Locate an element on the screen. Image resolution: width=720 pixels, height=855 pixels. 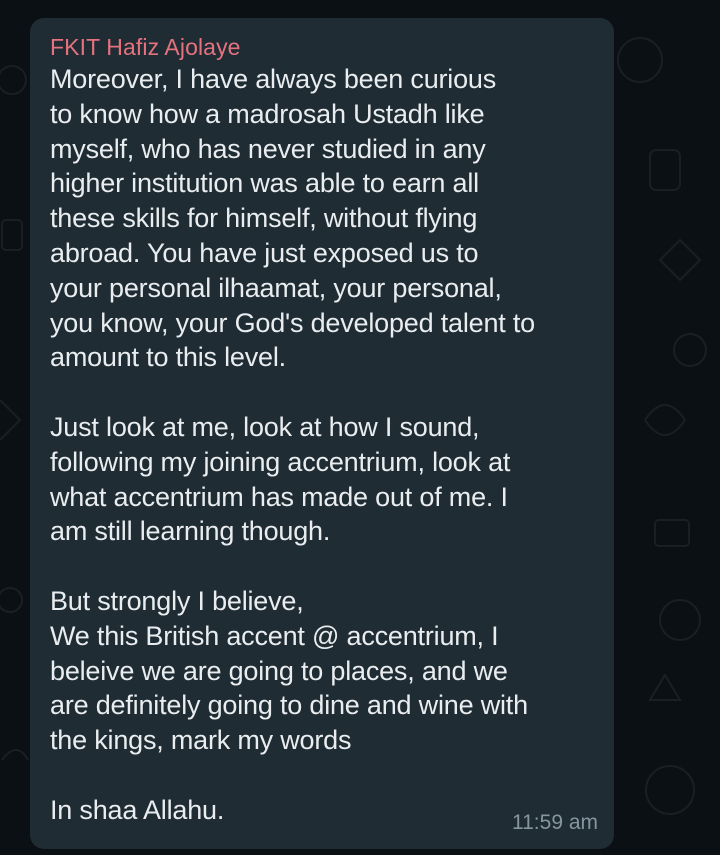
message-timestamp: 11:59 am is located at coordinates (555, 822).